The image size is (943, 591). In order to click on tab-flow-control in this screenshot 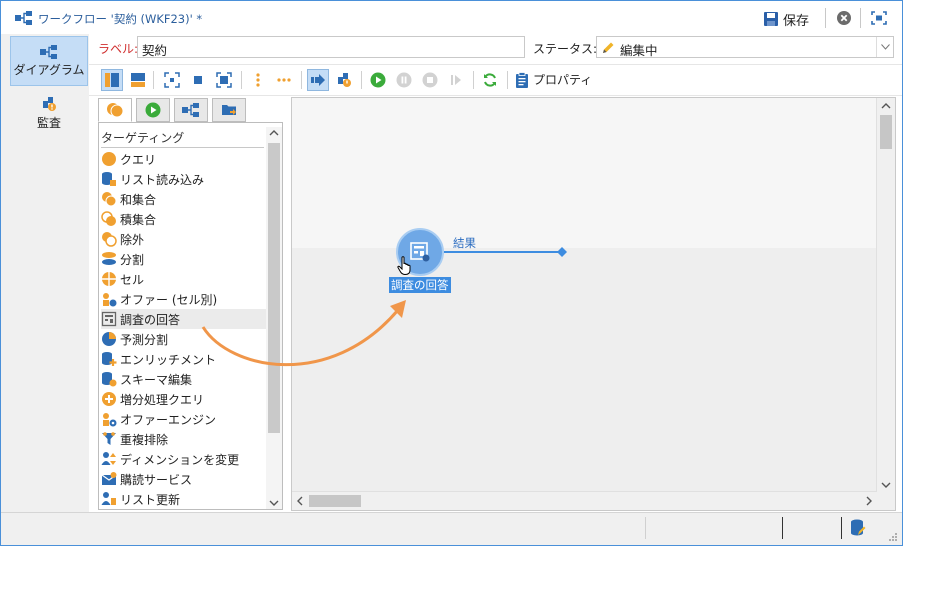, I will do `click(153, 110)`.